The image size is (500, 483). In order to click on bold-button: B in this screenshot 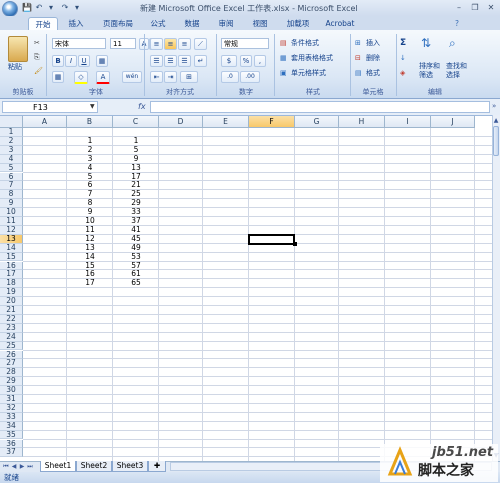, I will do `click(58, 61)`.